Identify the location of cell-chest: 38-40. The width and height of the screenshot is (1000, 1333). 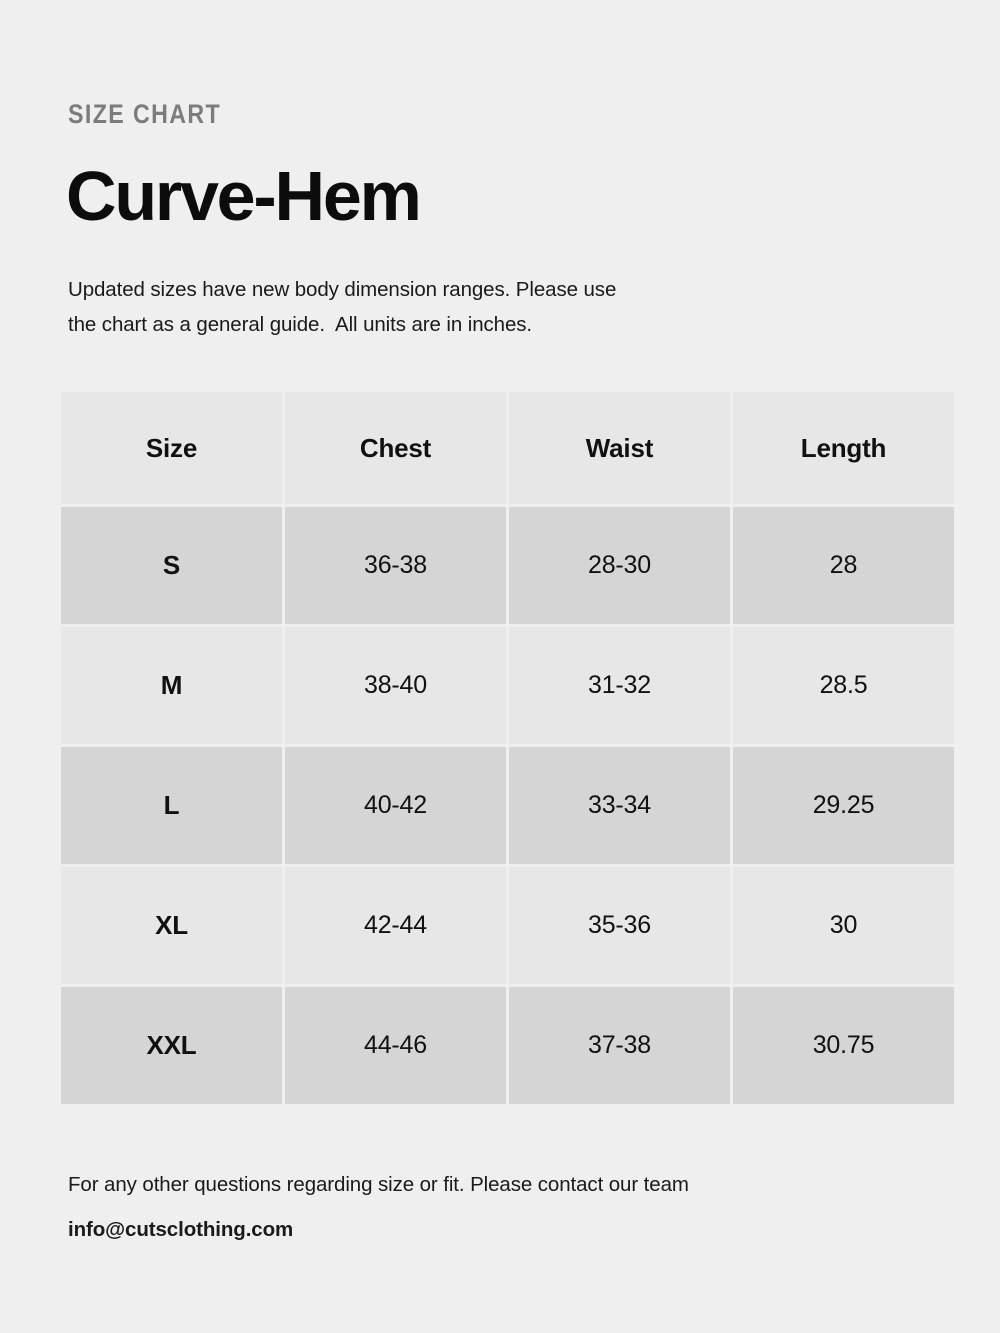
(395, 685).